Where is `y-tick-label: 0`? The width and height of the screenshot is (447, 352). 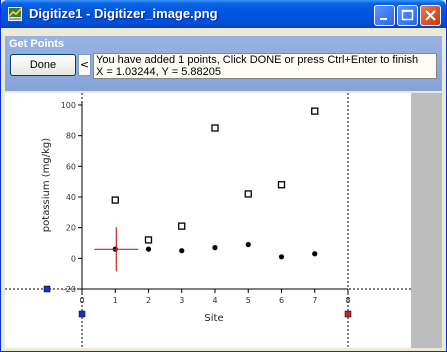
y-tick-label: 0 is located at coordinates (73, 258).